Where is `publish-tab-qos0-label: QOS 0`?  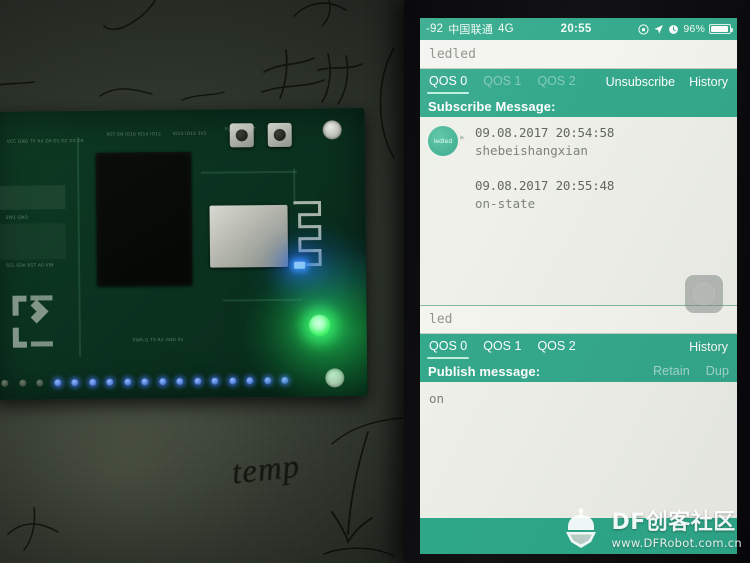 publish-tab-qos0-label: QOS 0 is located at coordinates (448, 346).